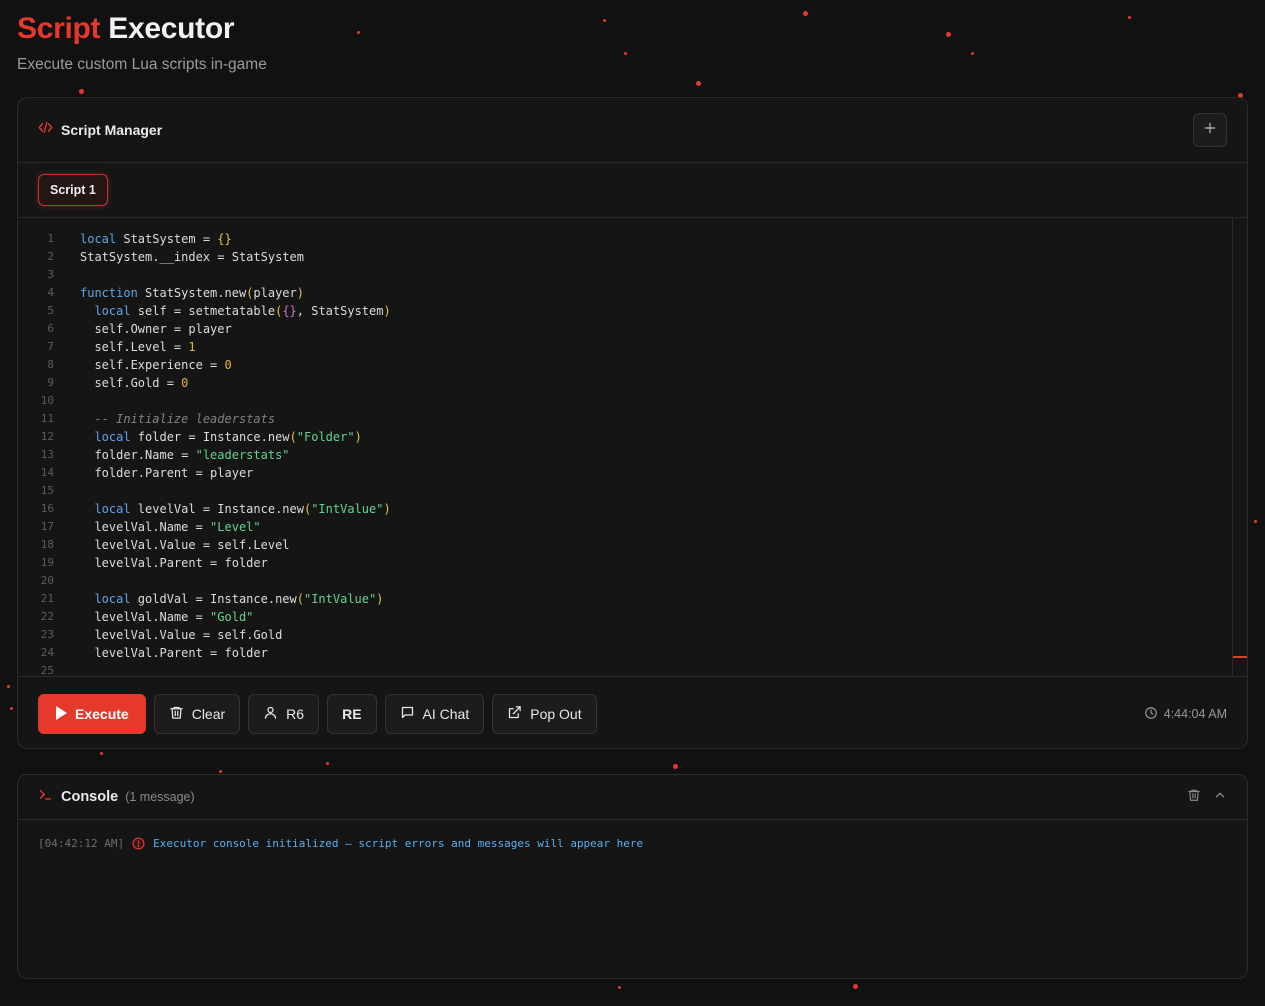  Describe the element at coordinates (102, 714) in the screenshot. I see `execute-label: Execute` at that location.